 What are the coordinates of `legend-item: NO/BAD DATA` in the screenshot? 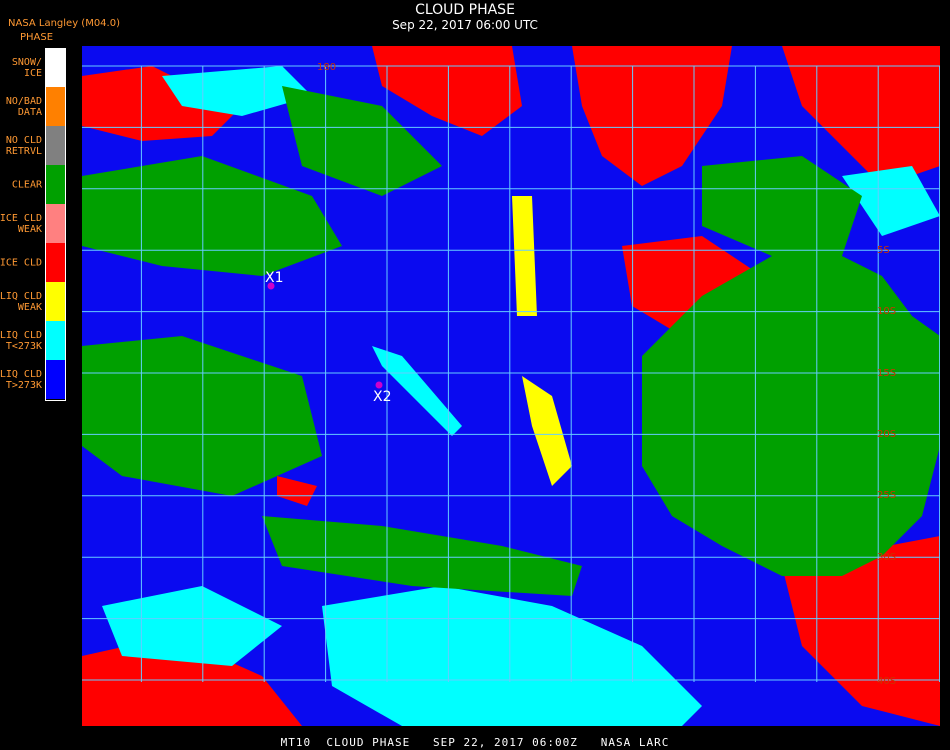 It's located at (33, 106).